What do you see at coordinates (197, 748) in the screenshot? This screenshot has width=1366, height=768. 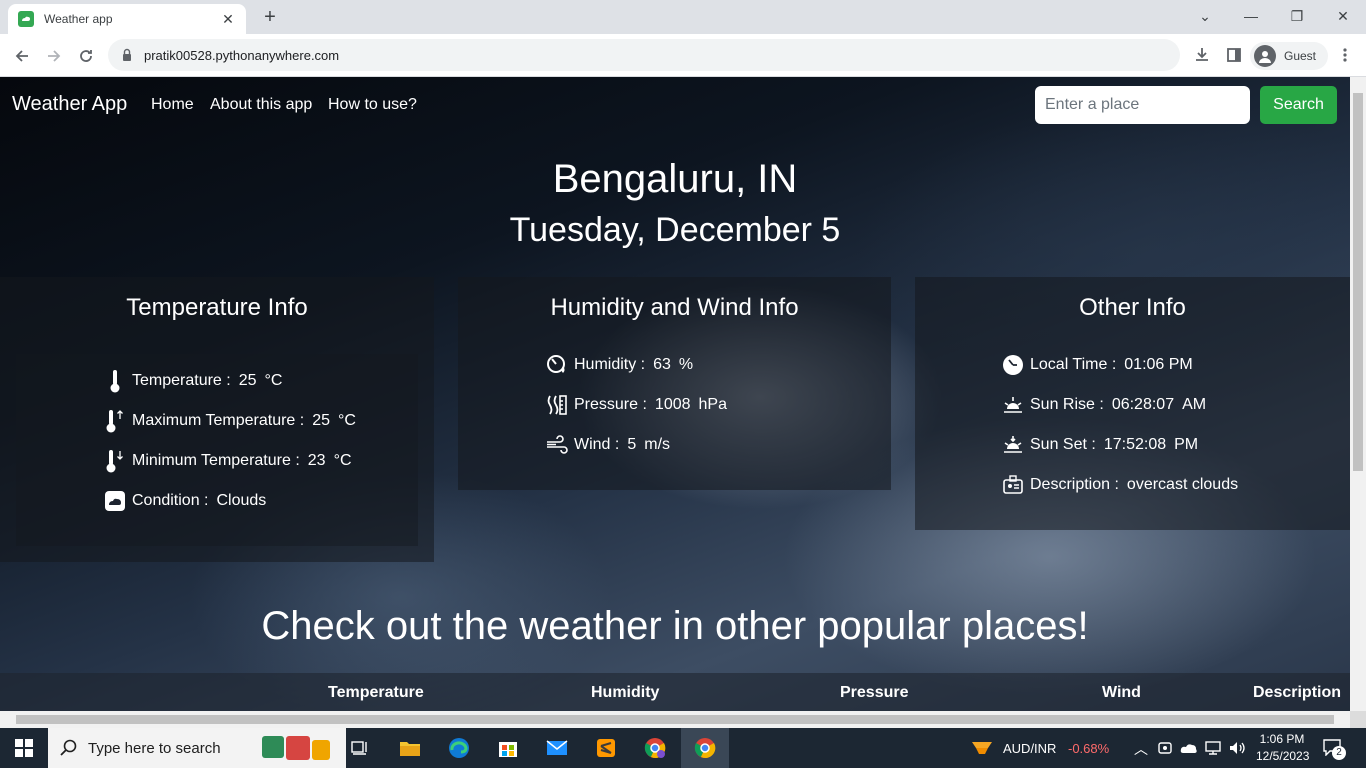 I see `taskbar-search-box: Type here to search` at bounding box center [197, 748].